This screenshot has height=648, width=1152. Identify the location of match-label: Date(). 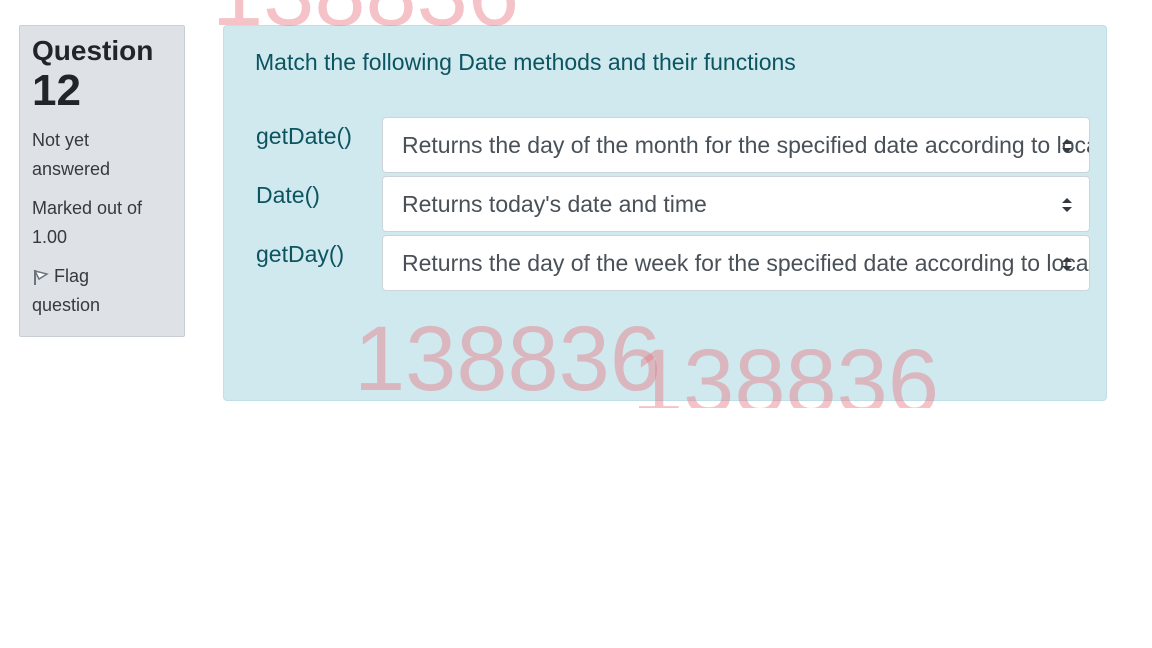
(288, 195).